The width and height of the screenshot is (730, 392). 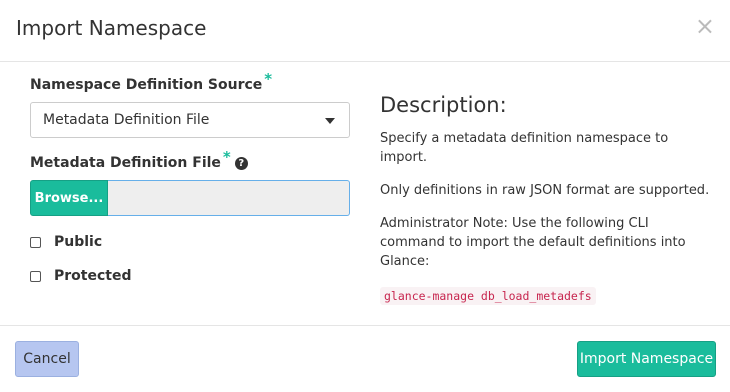 I want to click on import-namespace-button: Import Namespace, so click(x=646, y=359).